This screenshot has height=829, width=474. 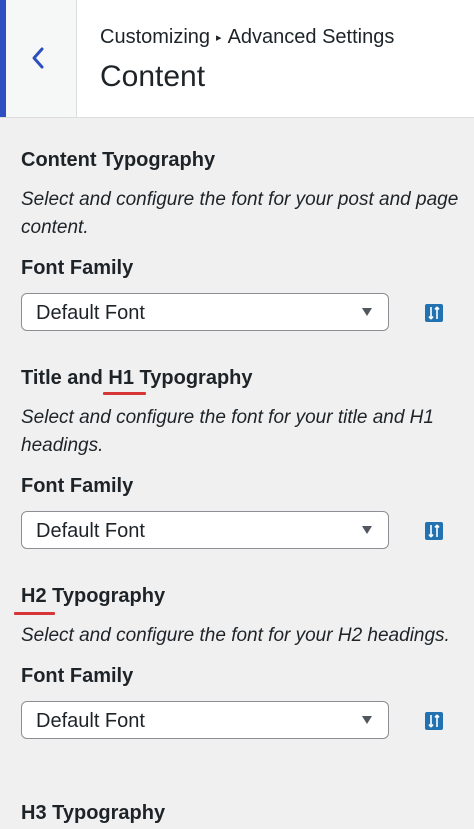 I want to click on breadcrumb: Customizing ▸ Advanced Settings, so click(x=247, y=37).